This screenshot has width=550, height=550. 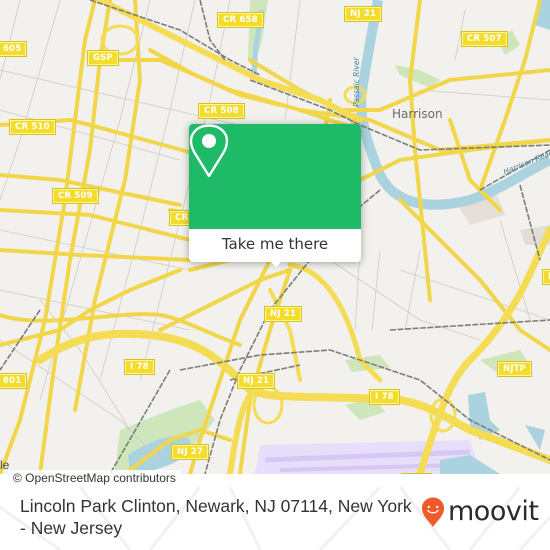 What do you see at coordinates (209, 151) in the screenshot?
I see `map-pin-icon` at bounding box center [209, 151].